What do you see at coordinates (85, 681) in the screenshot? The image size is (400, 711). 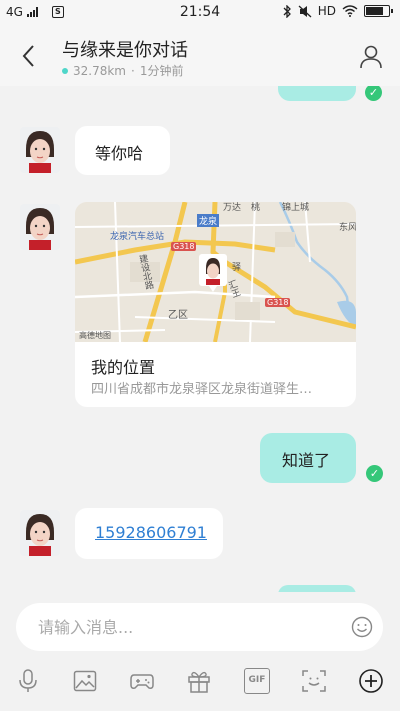 I see `image-icon` at bounding box center [85, 681].